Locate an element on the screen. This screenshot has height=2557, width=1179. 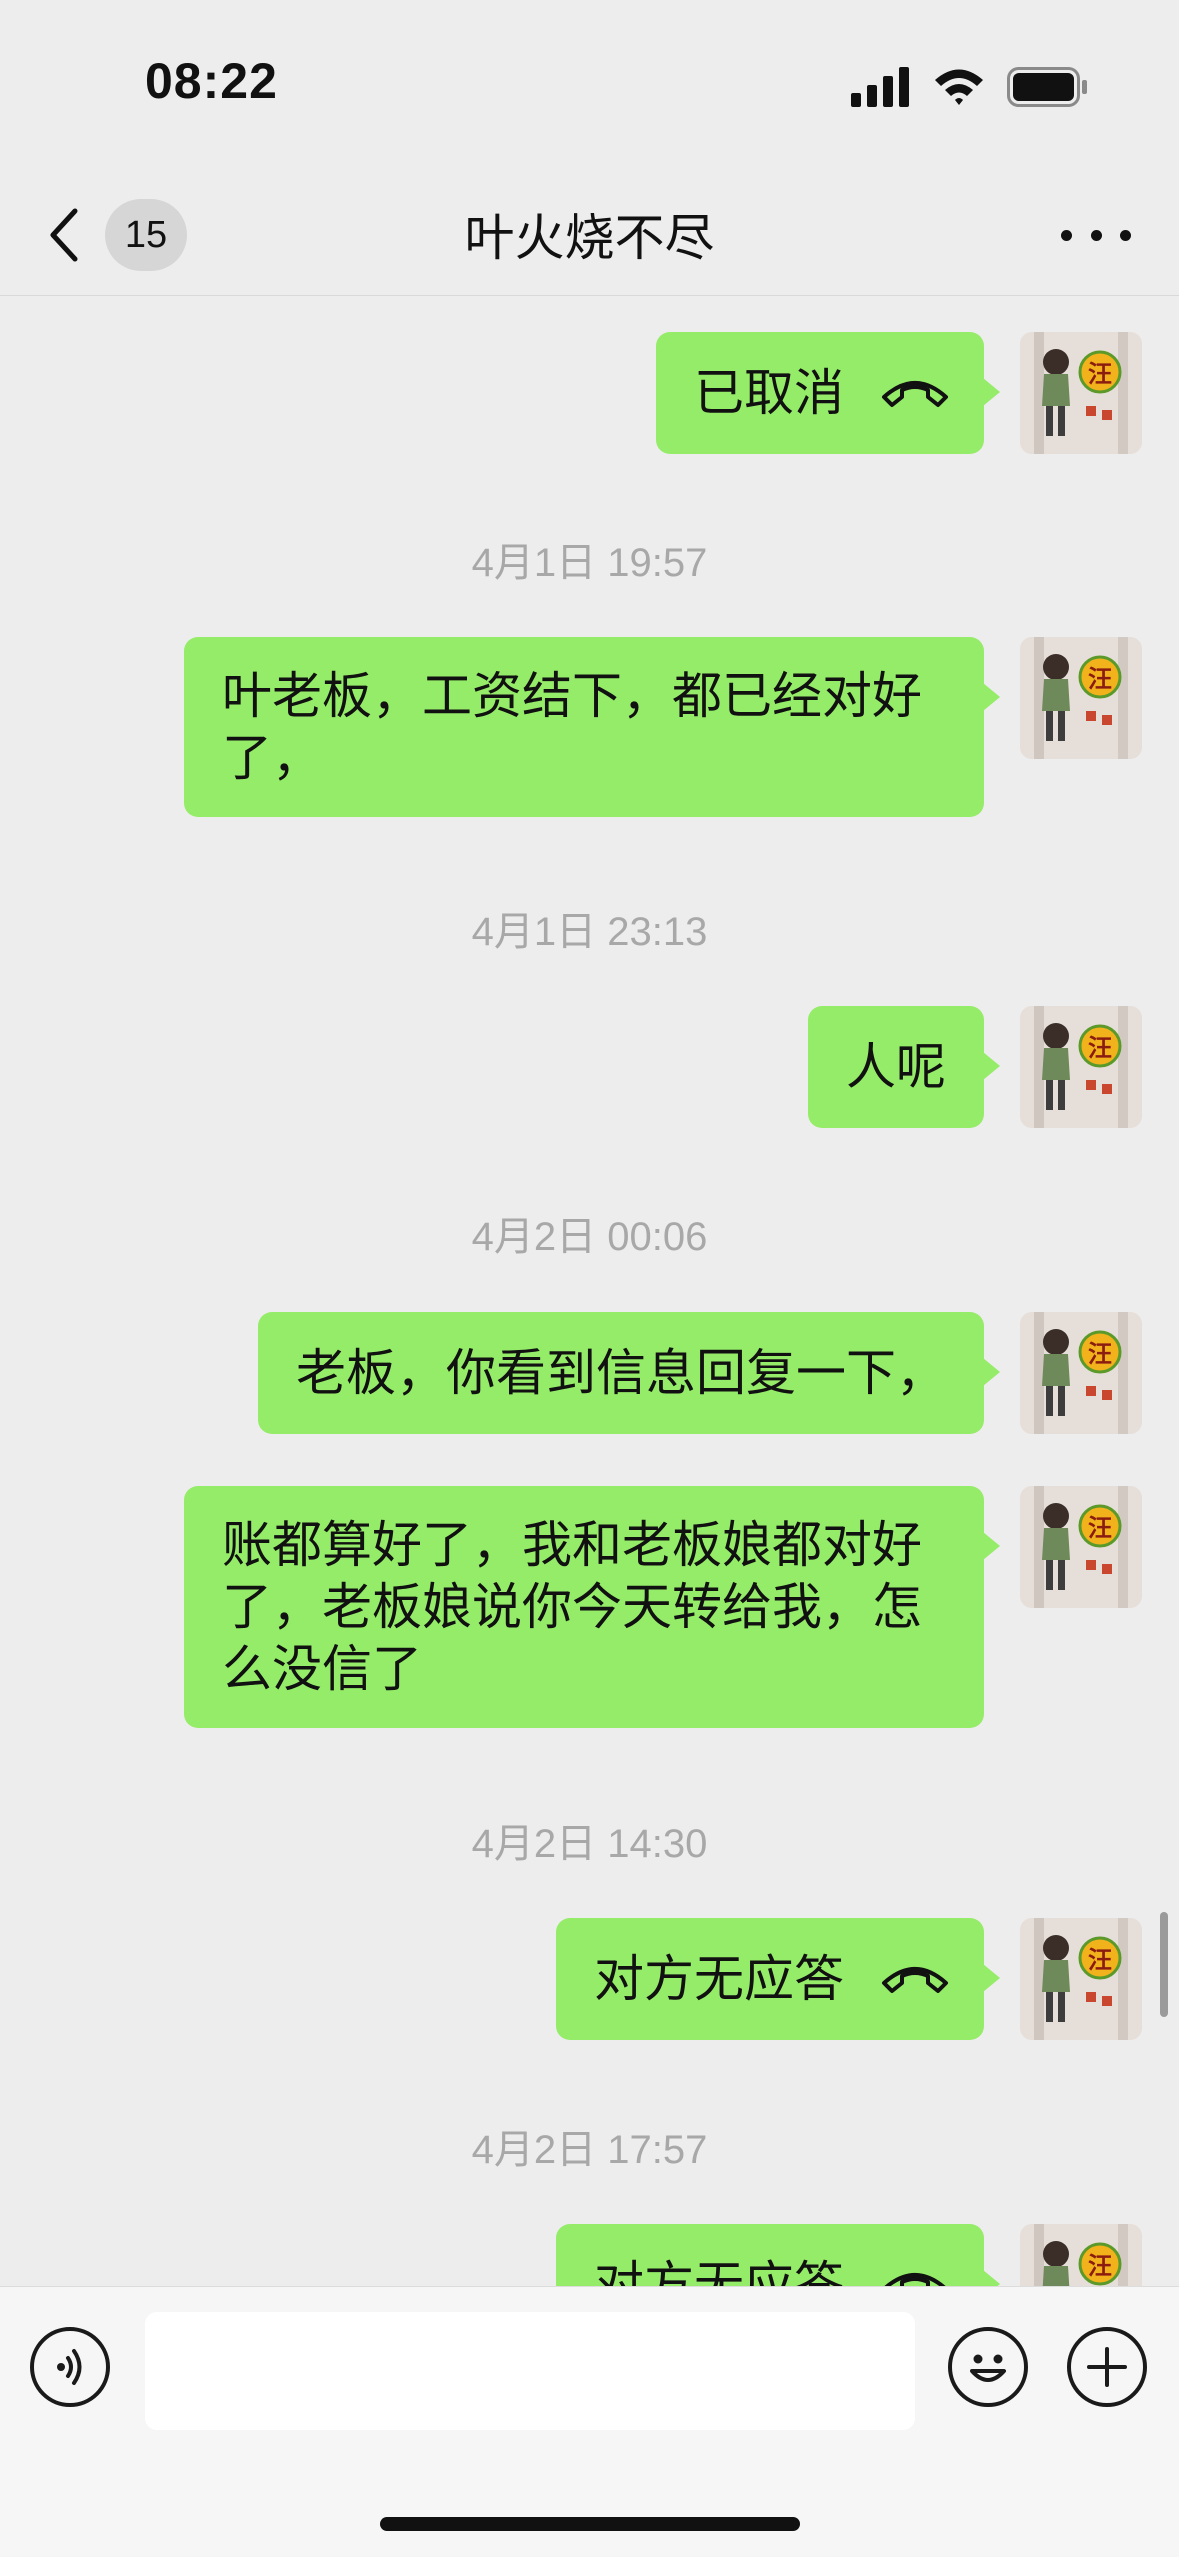
scrollbar is located at coordinates (1164, 1964).